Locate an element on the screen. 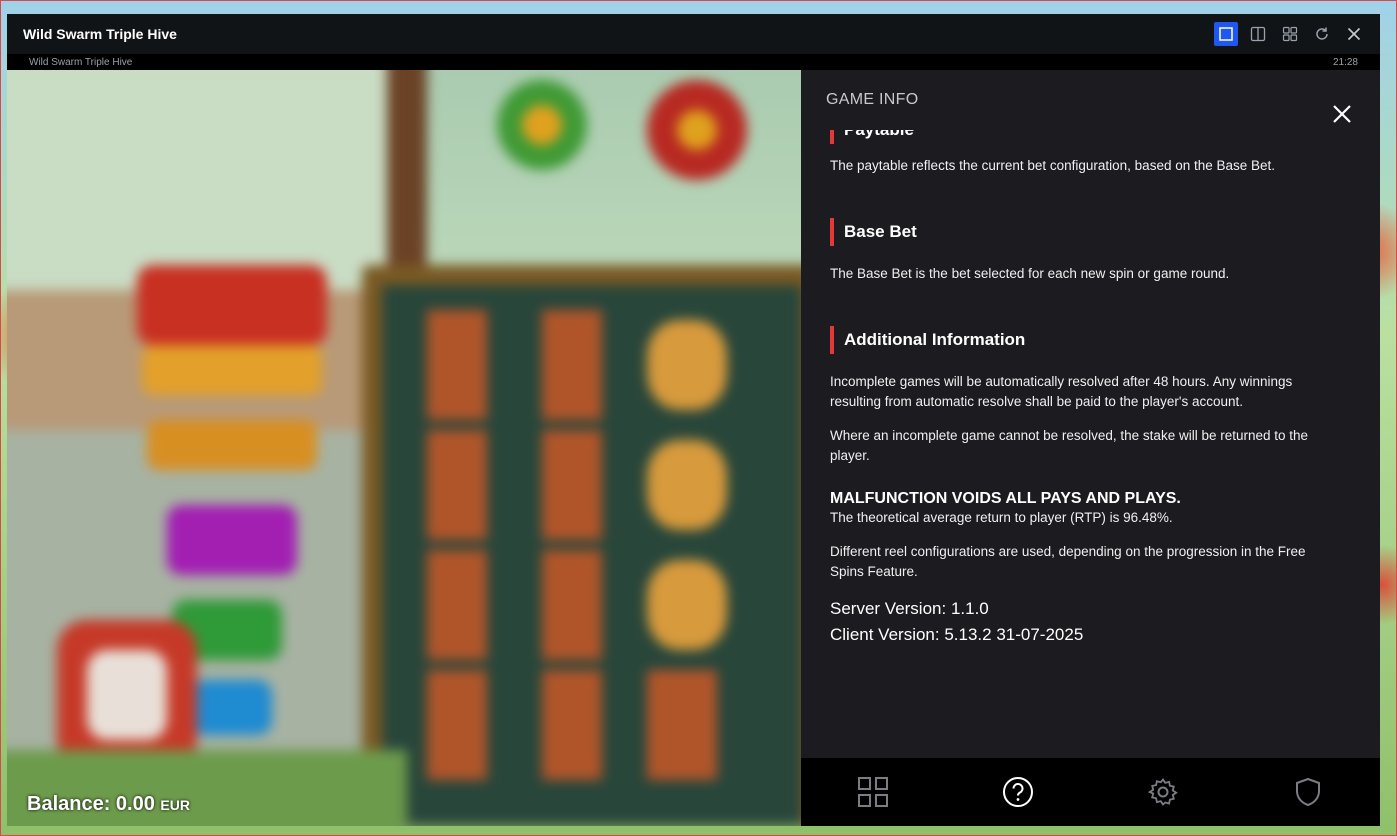 The height and width of the screenshot is (836, 1397). game-name-label: Wild Swarm Triple Hive is located at coordinates (81, 62).